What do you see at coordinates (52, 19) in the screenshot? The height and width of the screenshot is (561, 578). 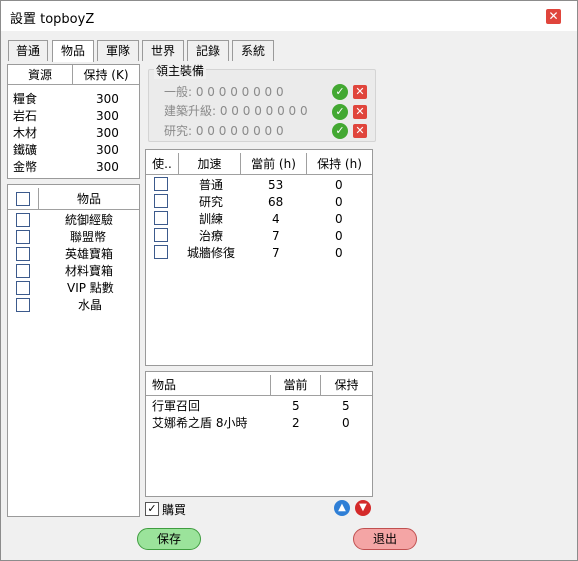 I see `window-title: 設置 topboyZ` at bounding box center [52, 19].